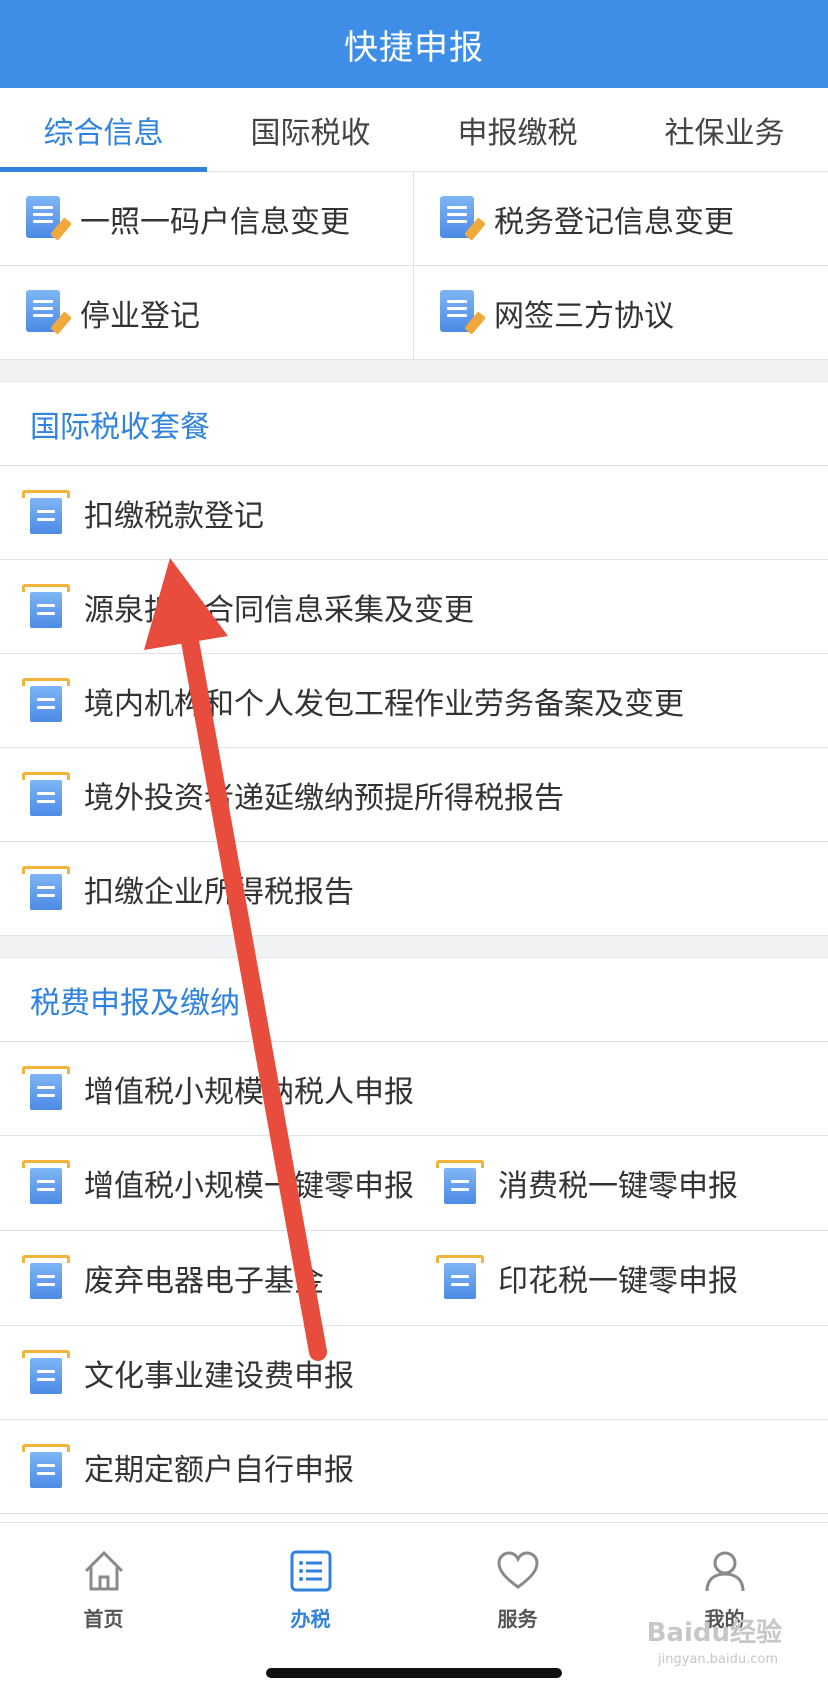 The width and height of the screenshot is (828, 1696). I want to click on nav-label: 服务, so click(517, 1619).